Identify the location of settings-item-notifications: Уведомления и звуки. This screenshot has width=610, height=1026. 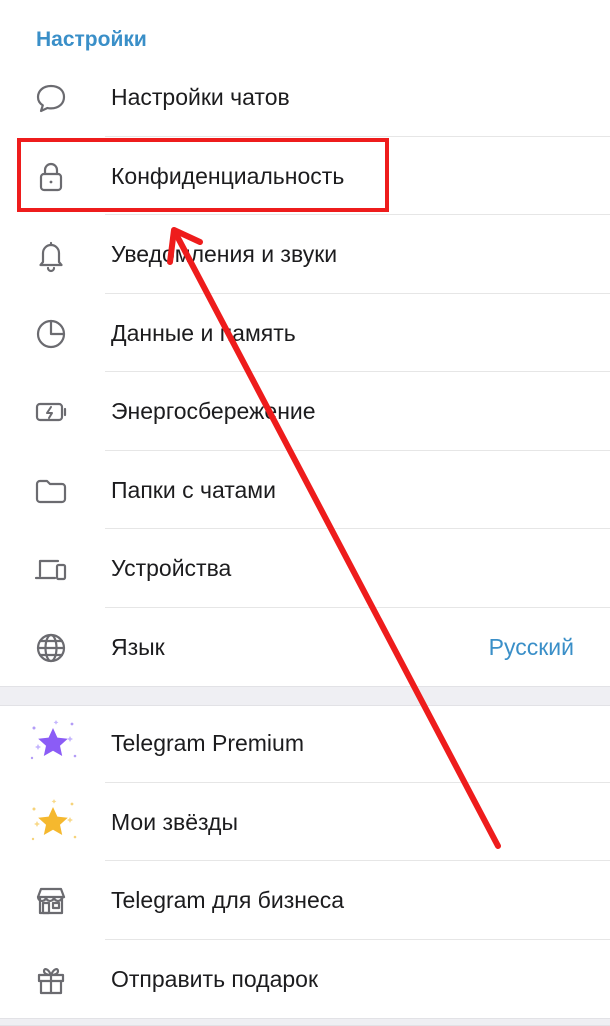
(305, 254).